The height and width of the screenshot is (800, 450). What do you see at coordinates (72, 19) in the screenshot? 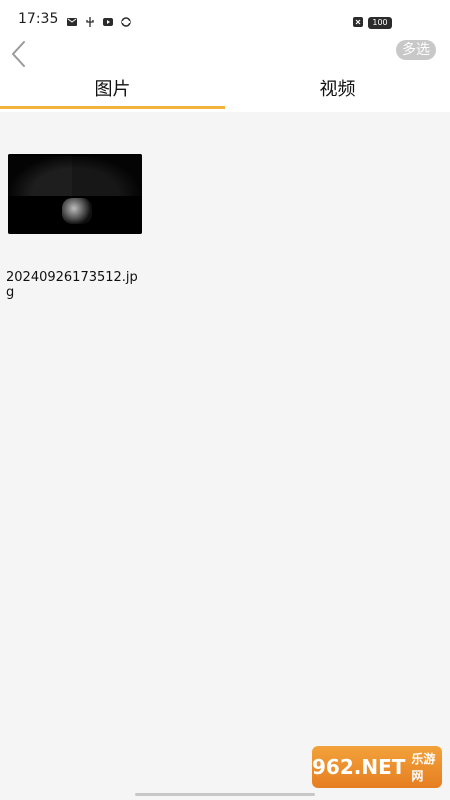
I see `mail-icon` at bounding box center [72, 19].